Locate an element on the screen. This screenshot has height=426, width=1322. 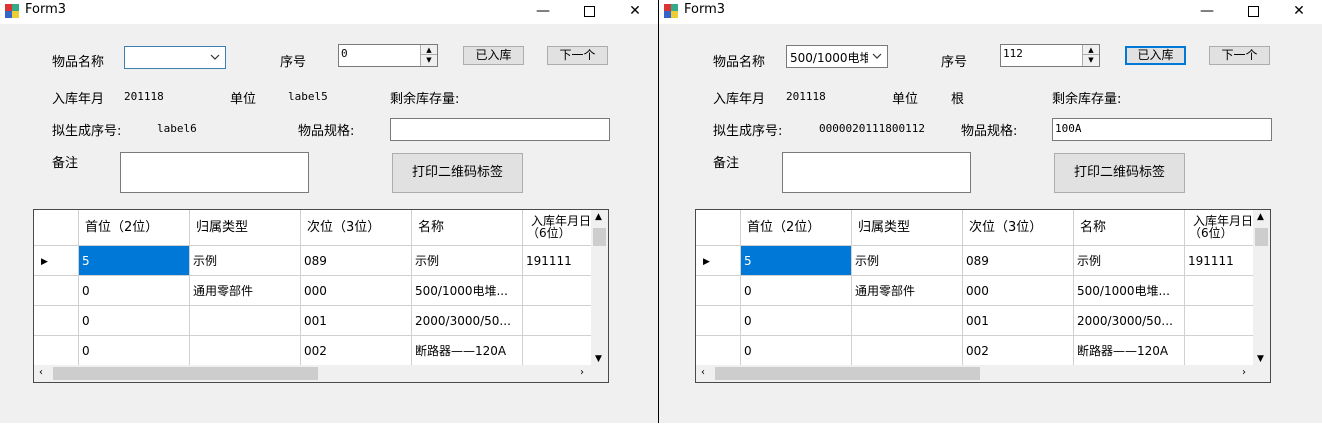
item-name-combobox: 500/1000电堆 is located at coordinates (837, 56).